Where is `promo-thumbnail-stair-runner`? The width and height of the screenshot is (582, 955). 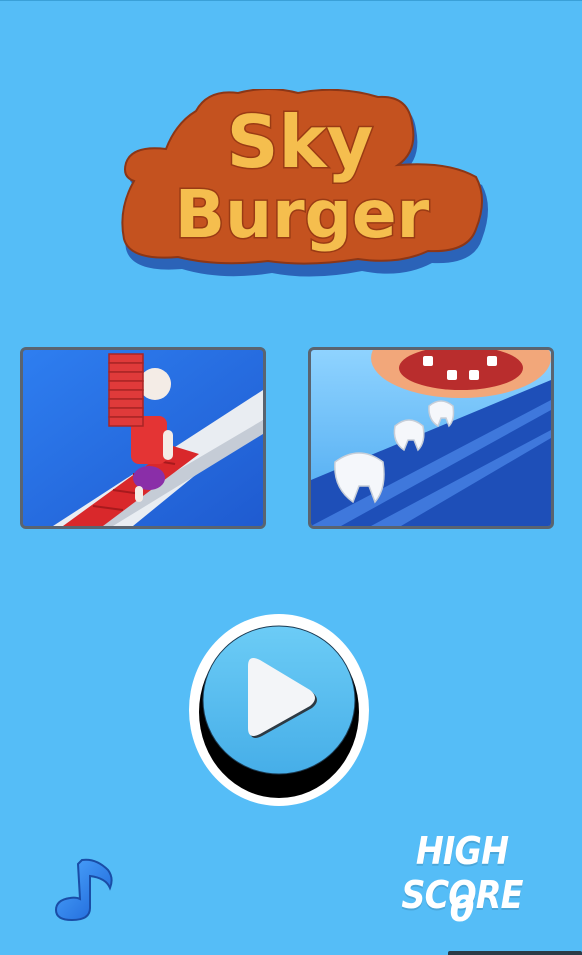 promo-thumbnail-stair-runner is located at coordinates (143, 438).